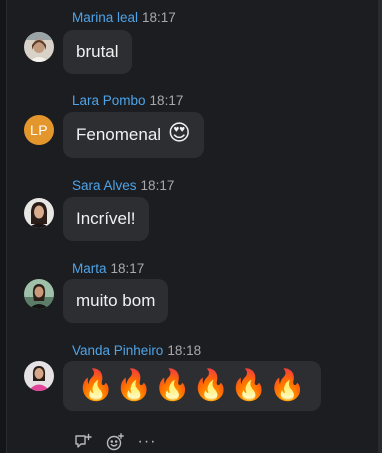  Describe the element at coordinates (184, 350) in the screenshot. I see `timestamp: 18:18` at that location.